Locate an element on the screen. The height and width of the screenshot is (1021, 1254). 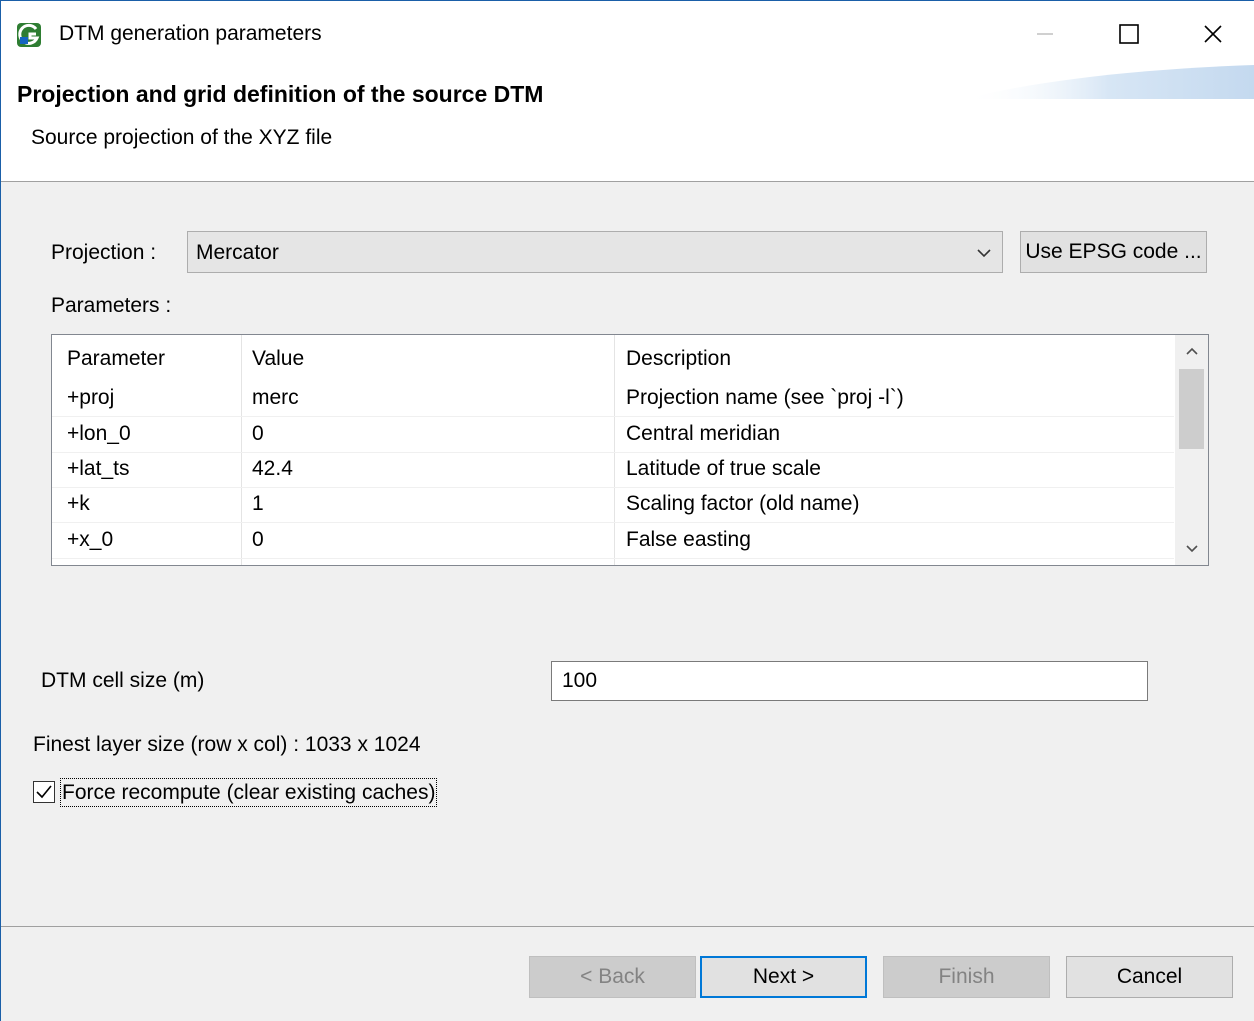
checkbox-box is located at coordinates (44, 792).